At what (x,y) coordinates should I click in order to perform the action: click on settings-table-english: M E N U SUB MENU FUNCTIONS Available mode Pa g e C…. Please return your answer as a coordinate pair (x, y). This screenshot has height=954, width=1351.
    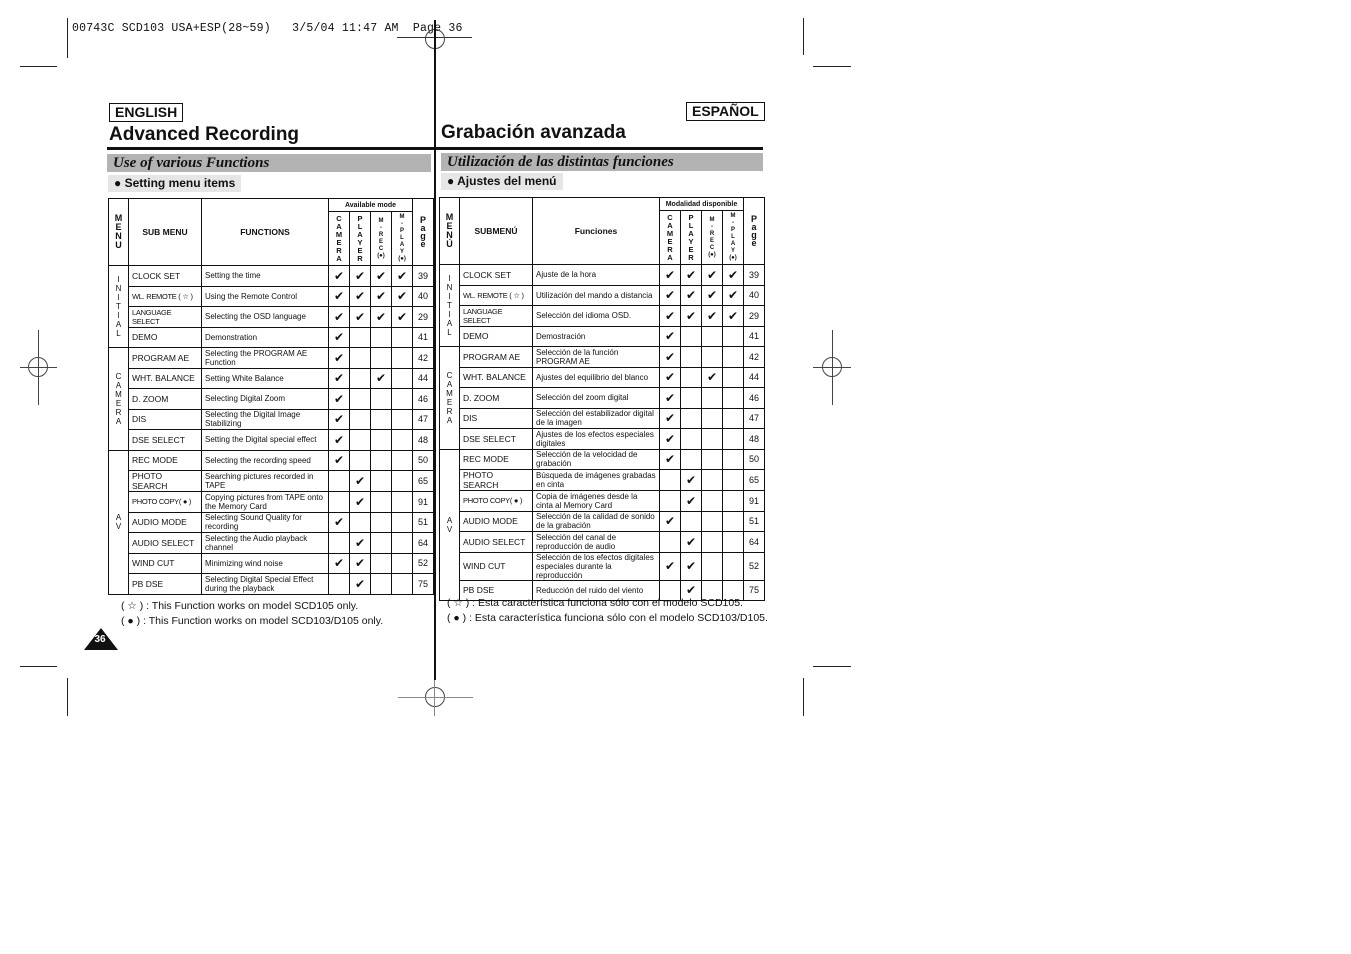
    Looking at the image, I should click on (271, 396).